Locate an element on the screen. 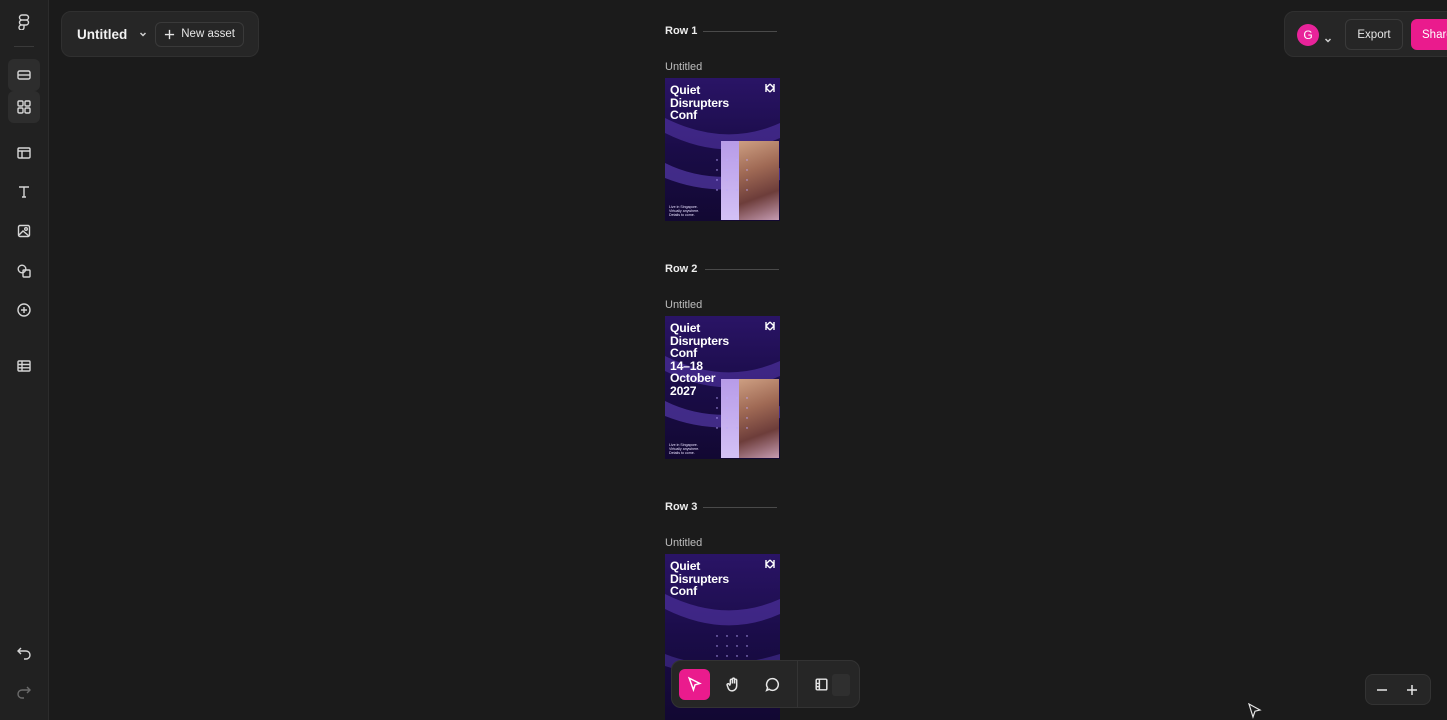 This screenshot has height=720, width=1447. shapes-tool-icon is located at coordinates (24, 271).